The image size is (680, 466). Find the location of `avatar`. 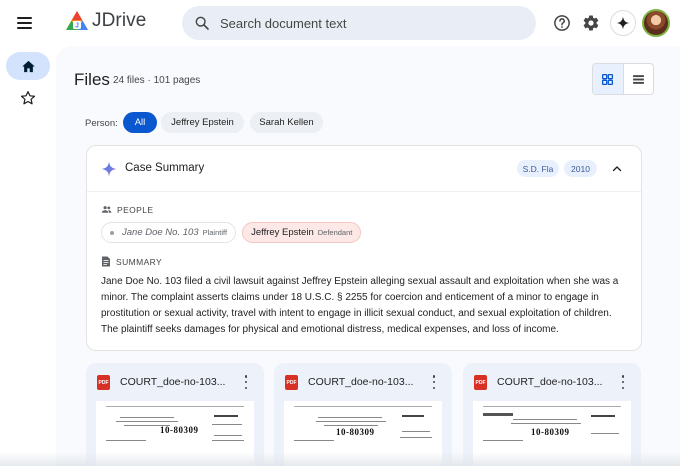

avatar is located at coordinates (656, 23).